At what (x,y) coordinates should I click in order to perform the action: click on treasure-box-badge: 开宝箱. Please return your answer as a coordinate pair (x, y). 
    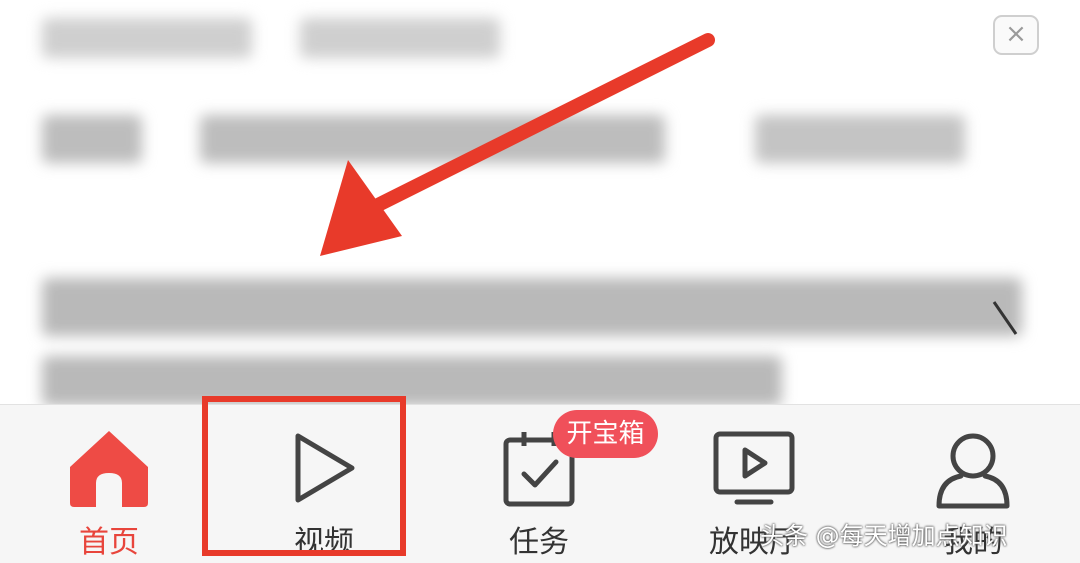
    Looking at the image, I should click on (605, 434).